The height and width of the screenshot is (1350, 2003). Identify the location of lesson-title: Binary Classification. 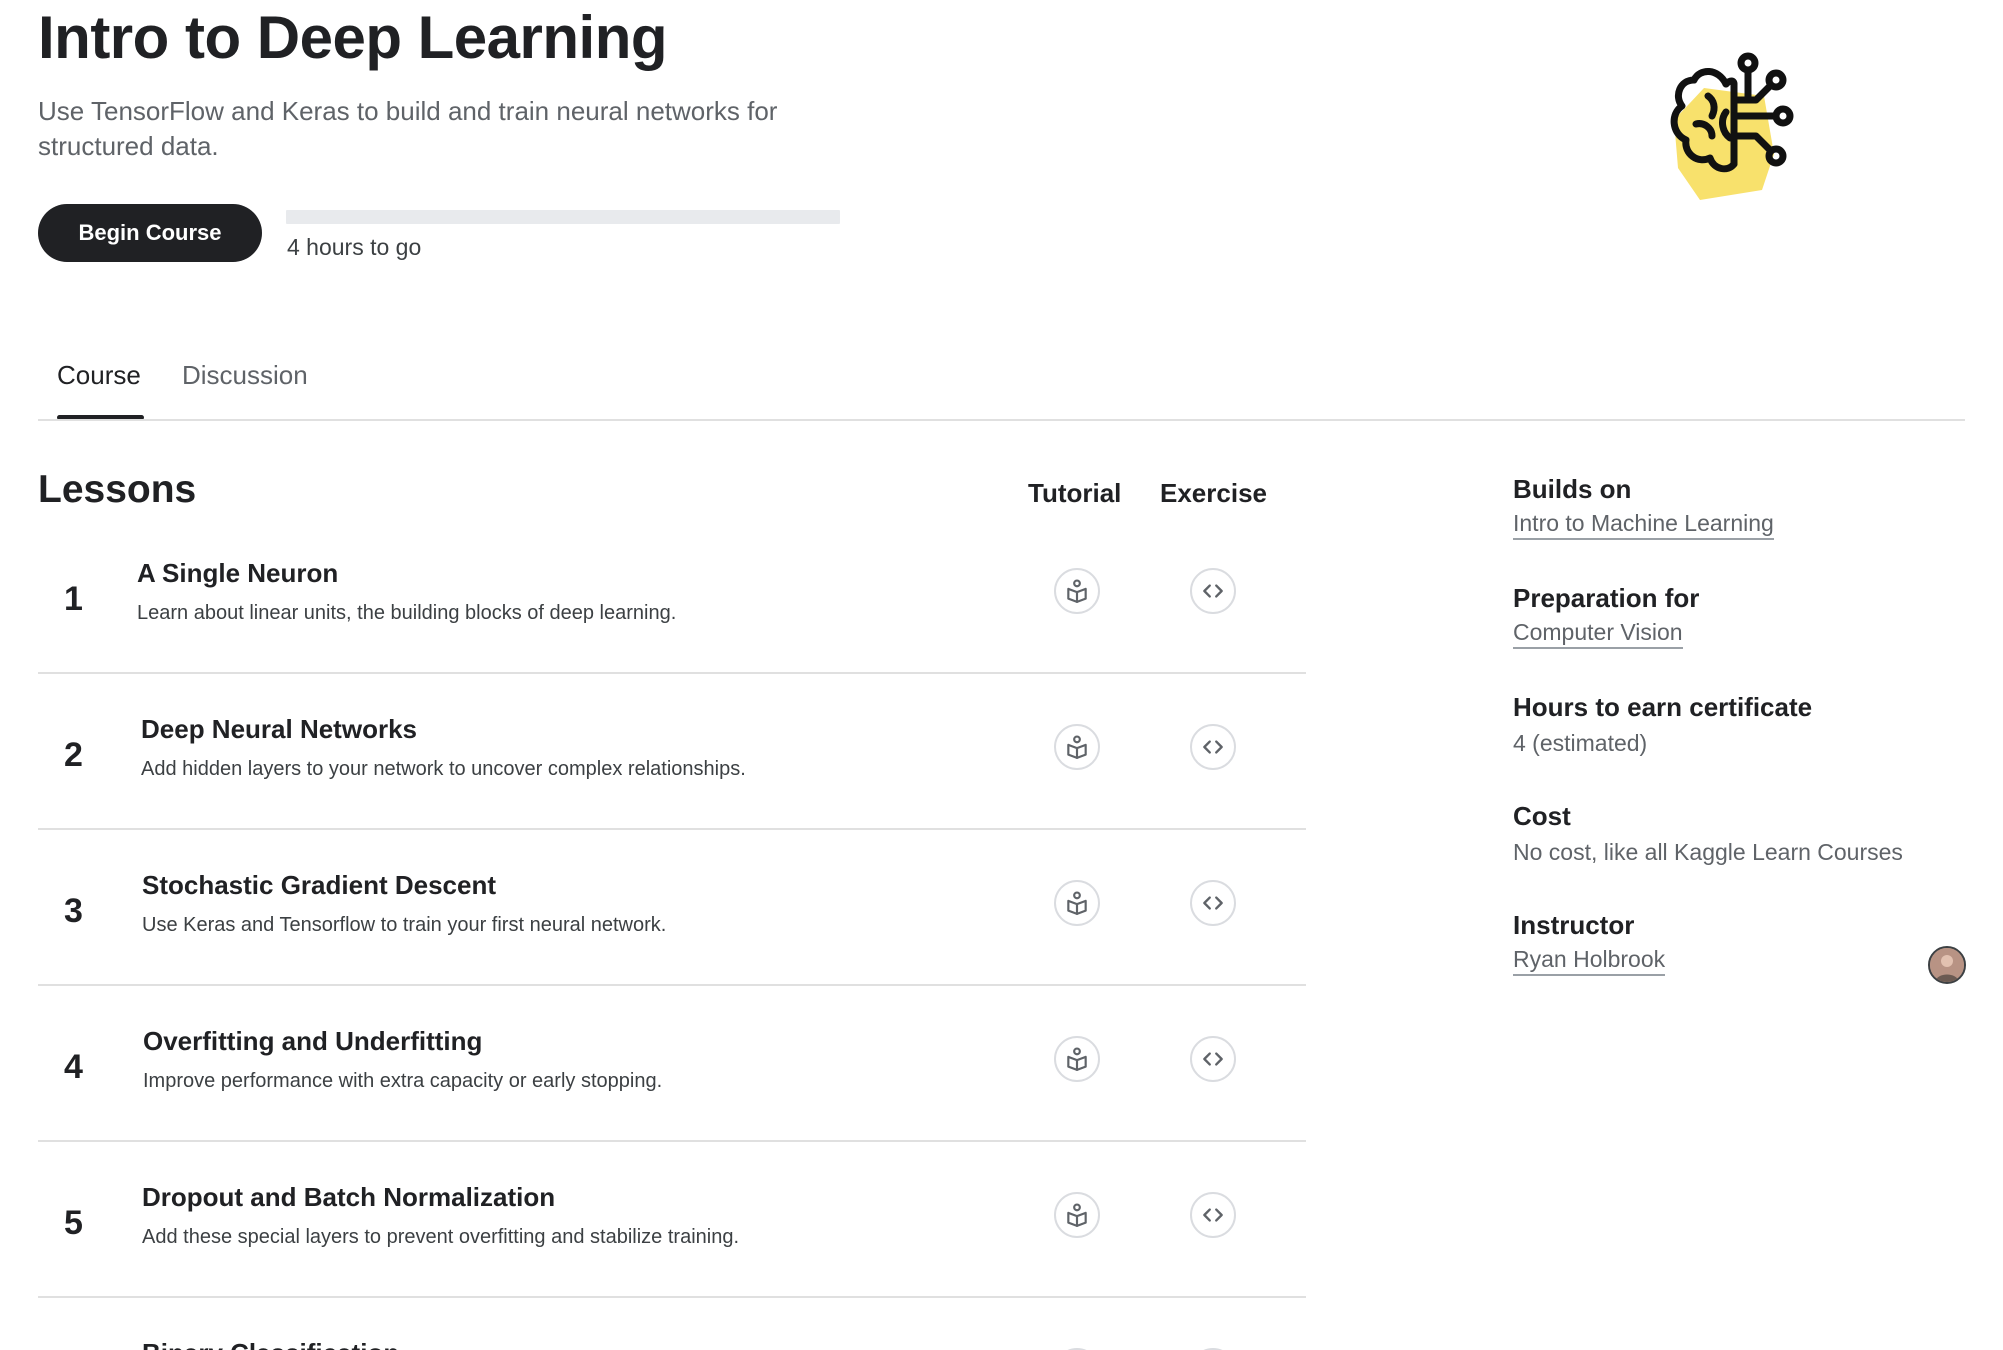
(270, 1344).